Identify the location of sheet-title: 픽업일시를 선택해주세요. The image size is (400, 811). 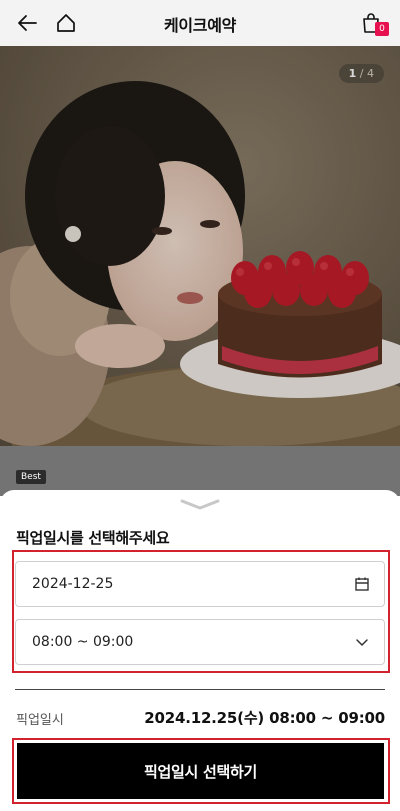
(93, 538).